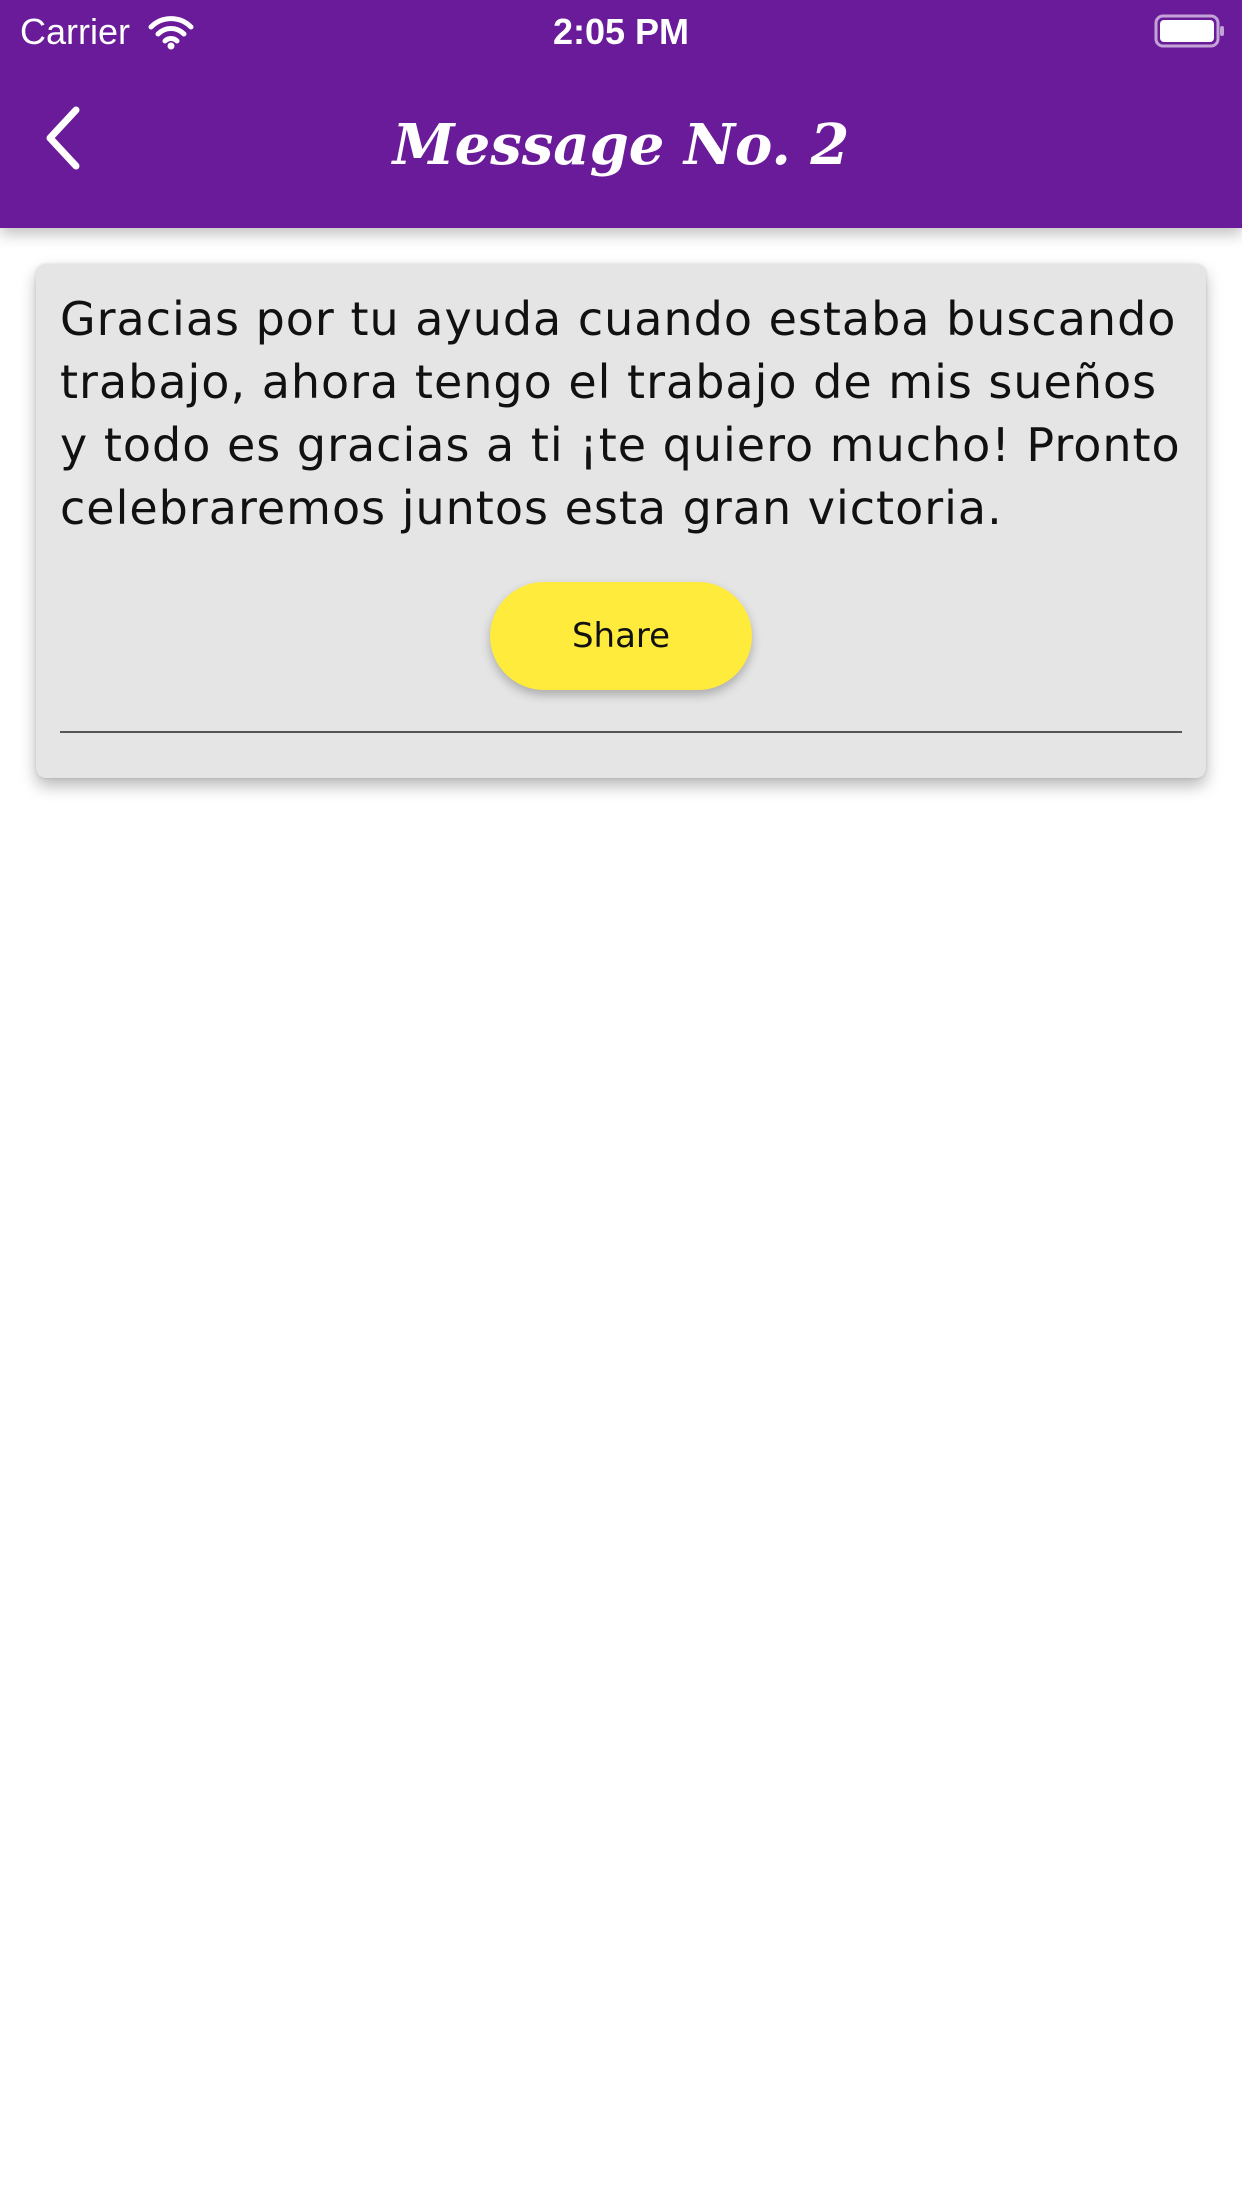  I want to click on page-title: Message No. 2, so click(621, 145).